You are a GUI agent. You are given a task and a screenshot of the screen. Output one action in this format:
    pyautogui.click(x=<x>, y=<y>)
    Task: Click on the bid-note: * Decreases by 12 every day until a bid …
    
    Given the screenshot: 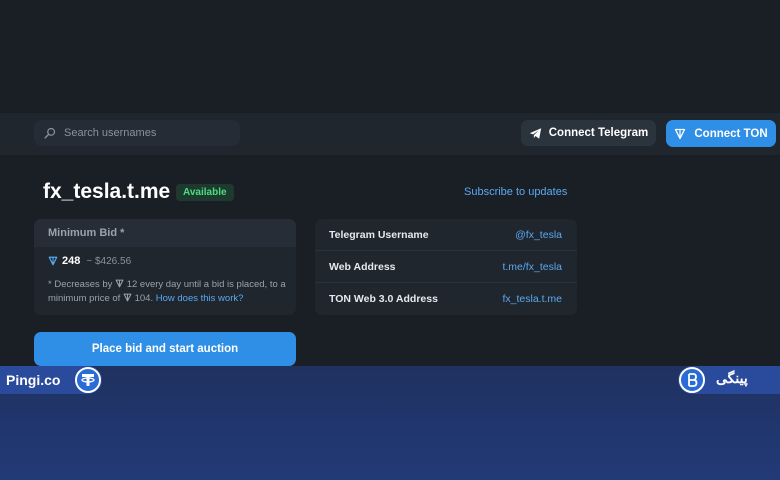 What is the action you would take?
    pyautogui.click(x=168, y=292)
    